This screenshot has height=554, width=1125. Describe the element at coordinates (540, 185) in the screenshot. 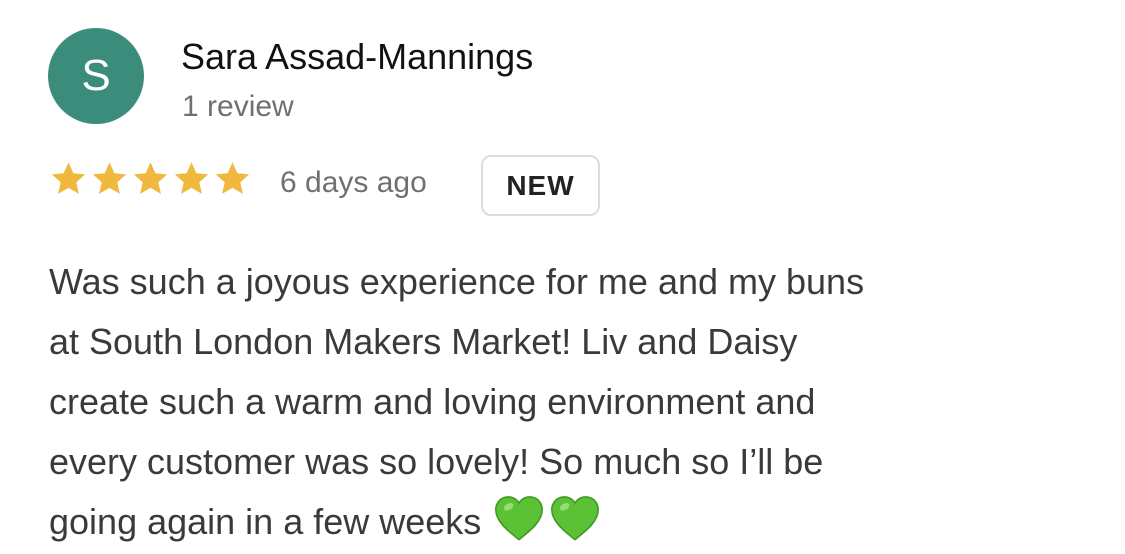

I see `new-badge: NEW` at that location.